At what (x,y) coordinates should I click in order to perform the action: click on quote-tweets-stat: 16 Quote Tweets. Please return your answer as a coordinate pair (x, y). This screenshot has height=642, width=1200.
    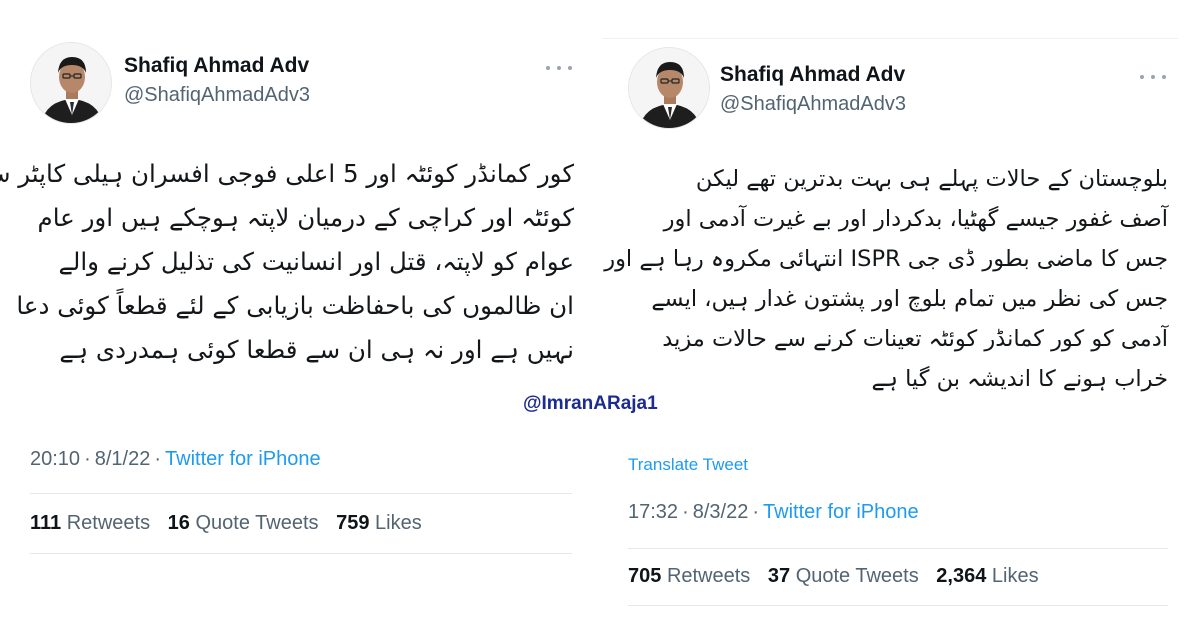
    Looking at the image, I should click on (243, 523).